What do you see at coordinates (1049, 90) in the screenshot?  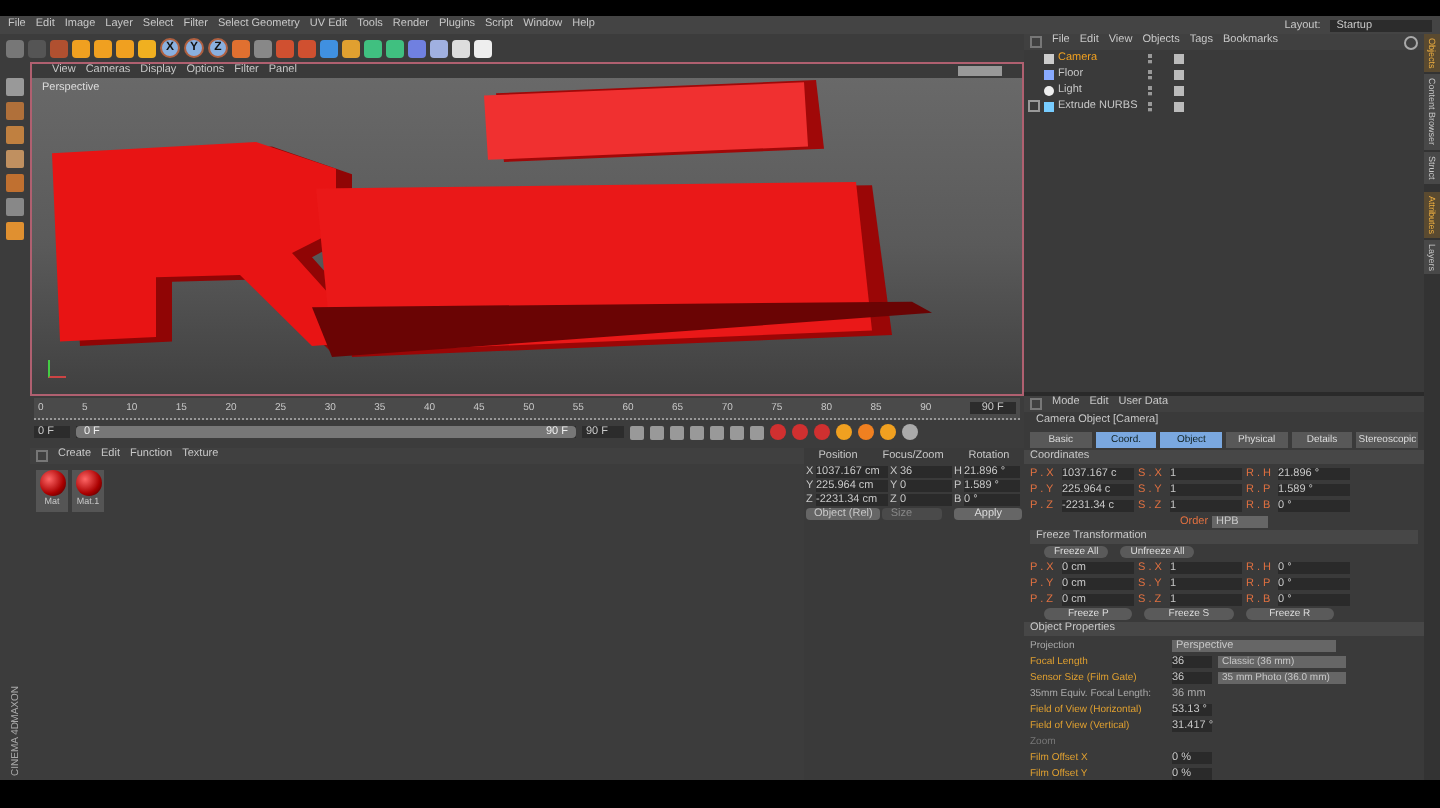 I see `light-object-icon` at bounding box center [1049, 90].